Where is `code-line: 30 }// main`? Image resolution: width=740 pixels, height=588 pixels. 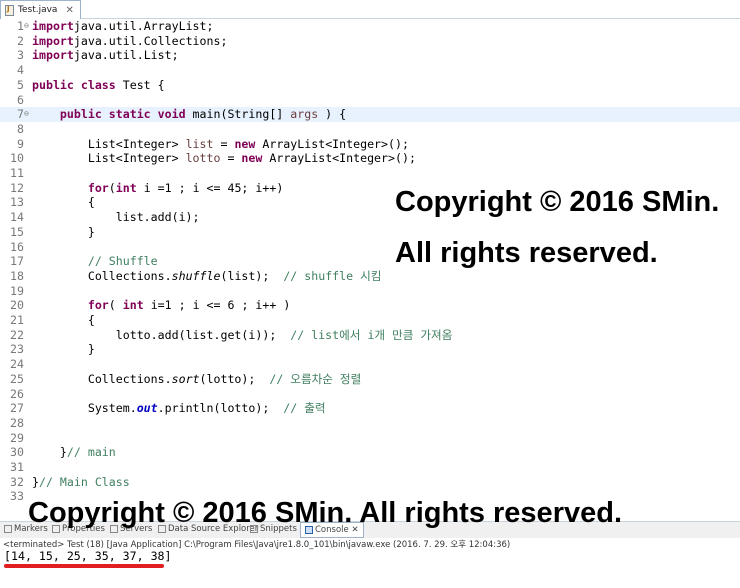 code-line: 30 }// main is located at coordinates (370, 452).